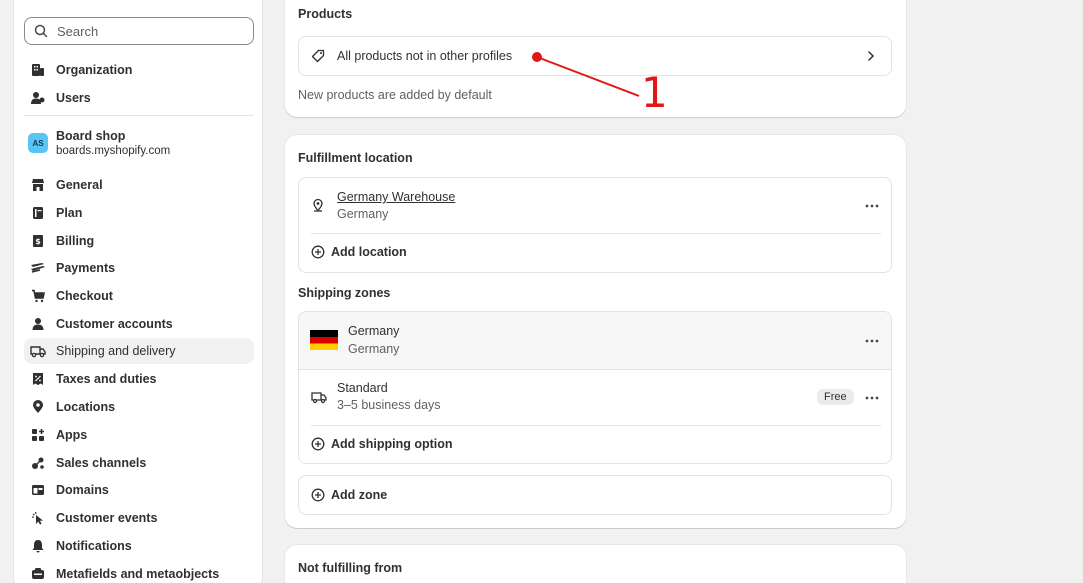 This screenshot has width=1083, height=583. What do you see at coordinates (38, 379) in the screenshot?
I see `tax-icon` at bounding box center [38, 379].